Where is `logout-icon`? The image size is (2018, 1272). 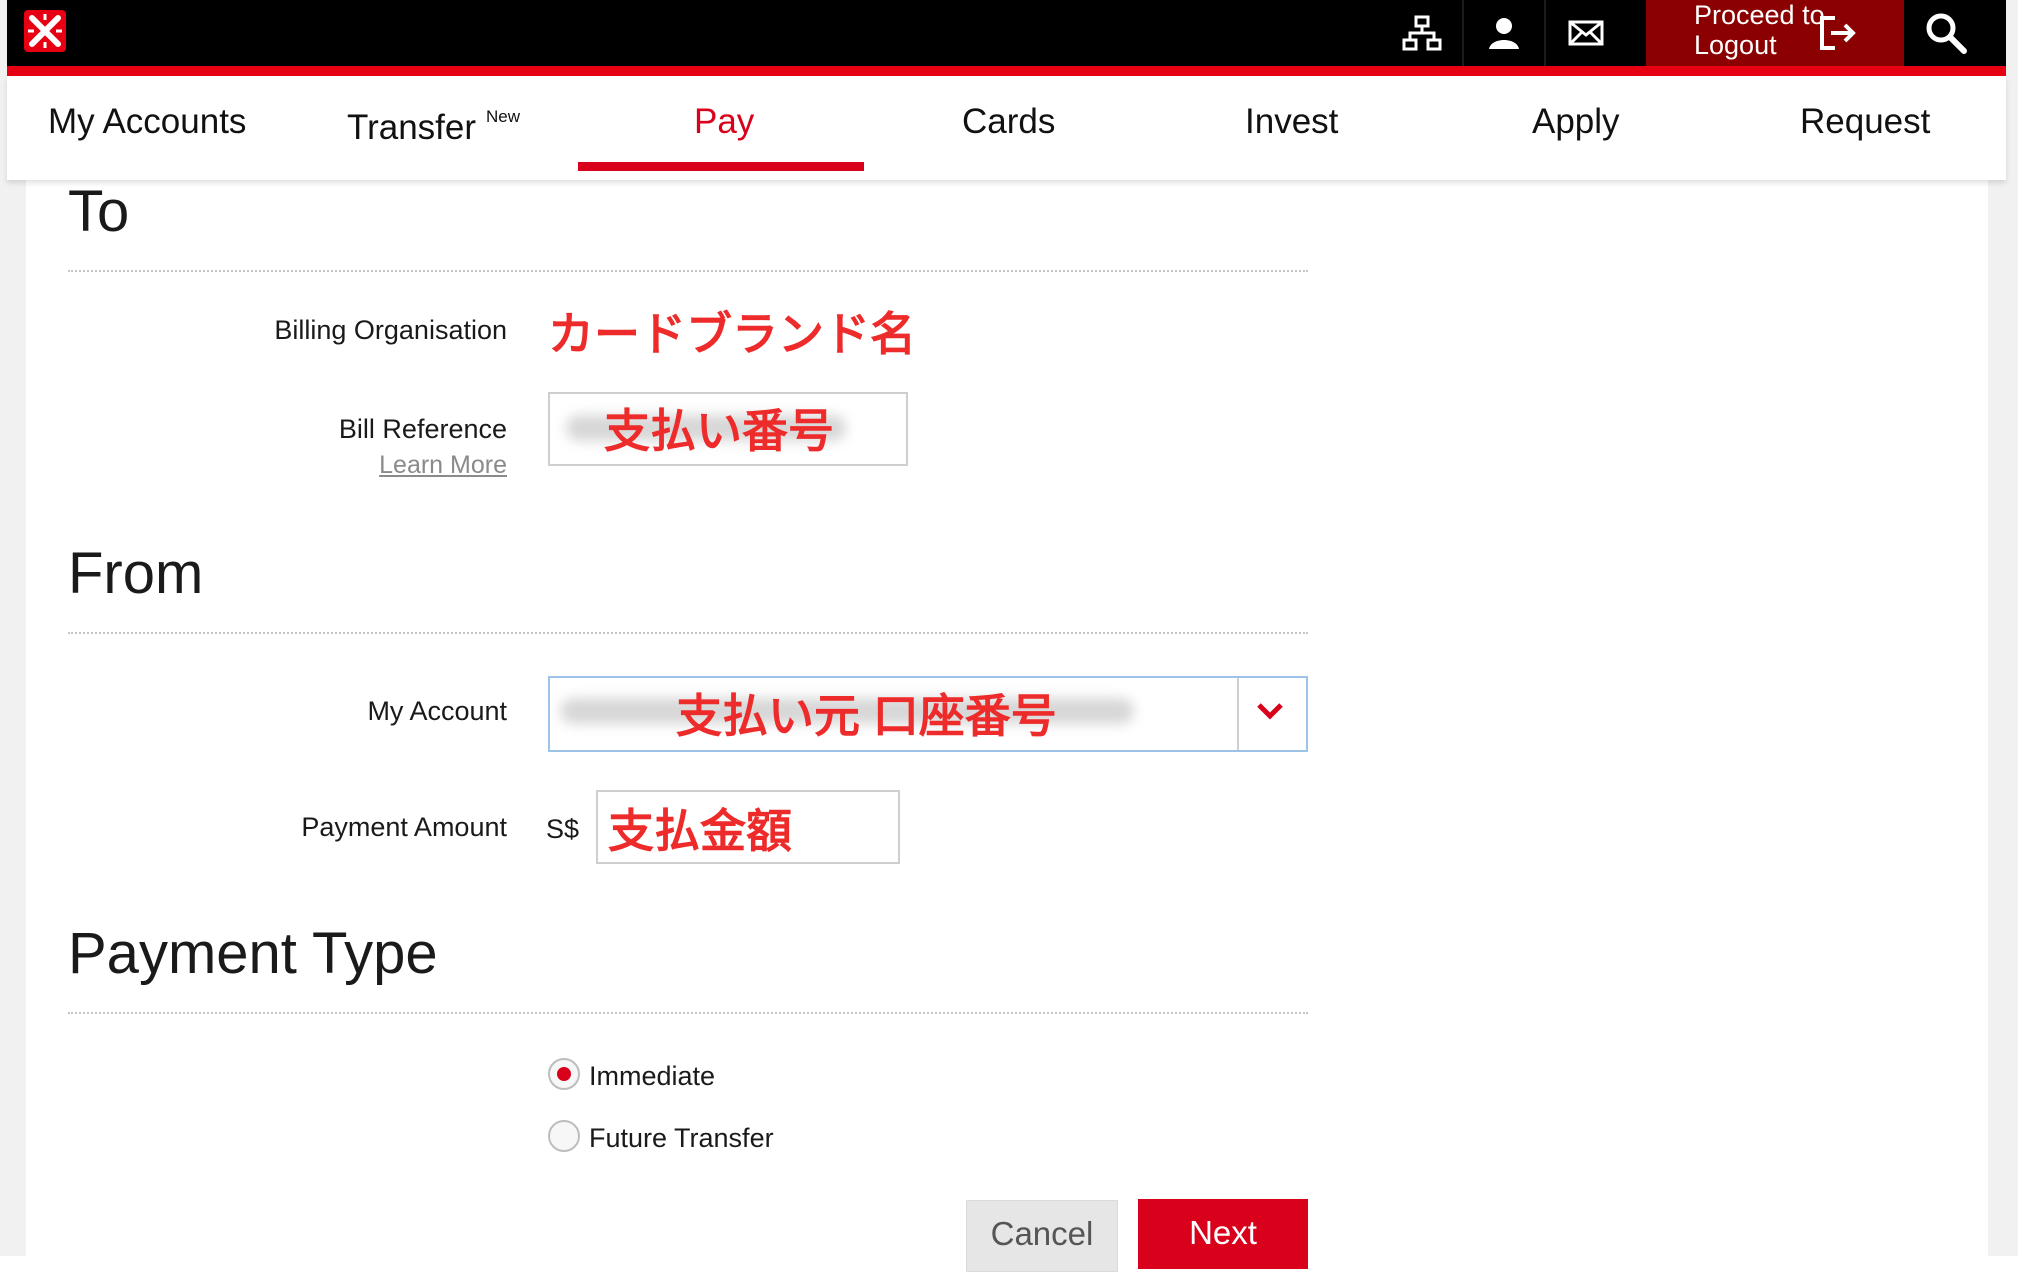 logout-icon is located at coordinates (1838, 33).